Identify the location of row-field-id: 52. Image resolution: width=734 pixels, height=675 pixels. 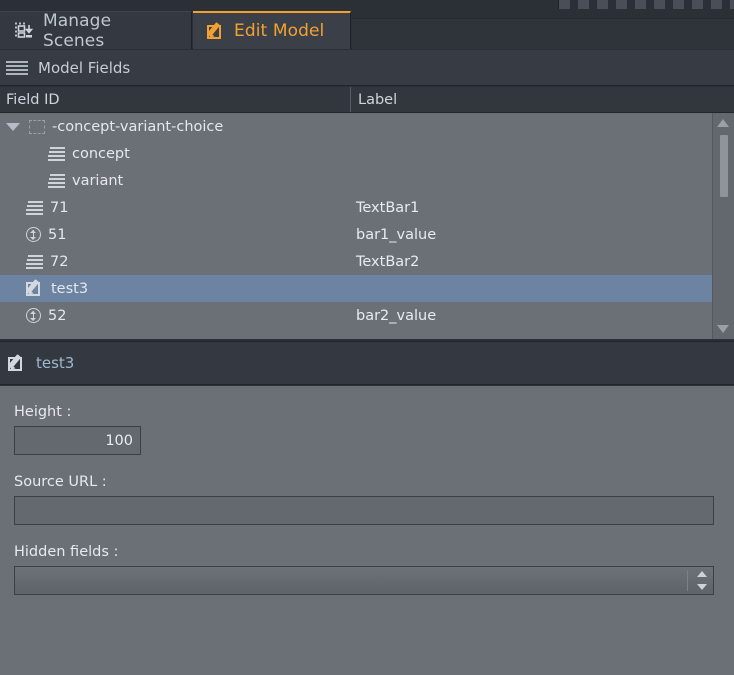
(57, 315).